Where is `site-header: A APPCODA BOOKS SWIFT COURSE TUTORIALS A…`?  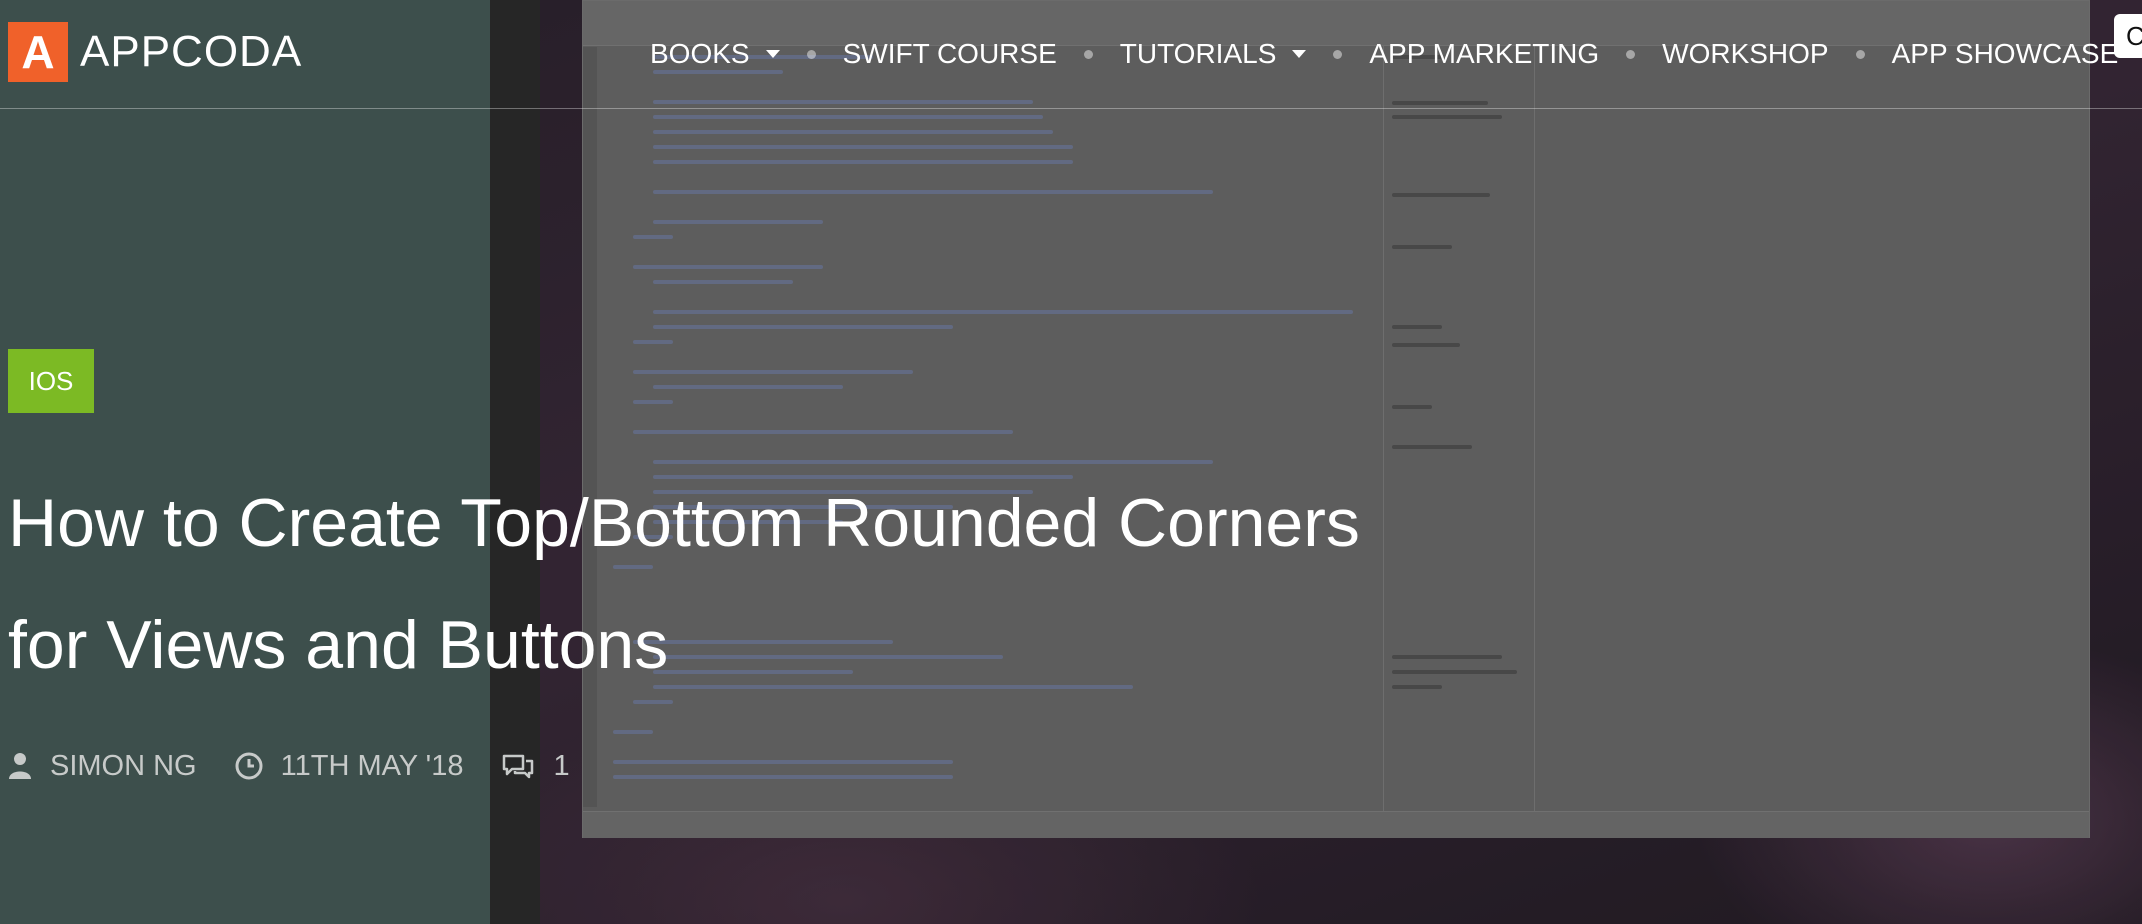 site-header: A APPCODA BOOKS SWIFT COURSE TUTORIALS A… is located at coordinates (1071, 54).